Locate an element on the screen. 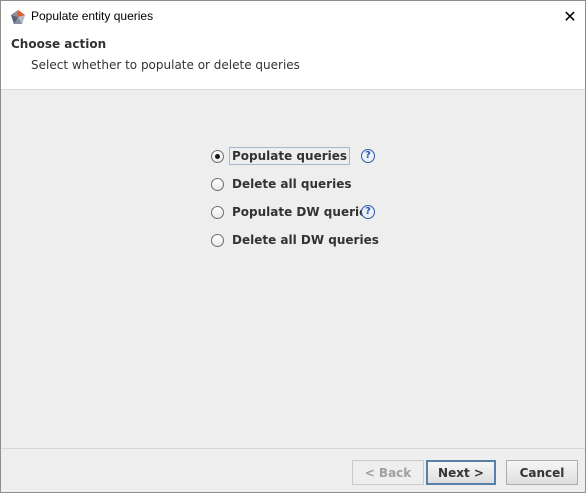 The height and width of the screenshot is (493, 586). close-button: ✕ is located at coordinates (570, 16).